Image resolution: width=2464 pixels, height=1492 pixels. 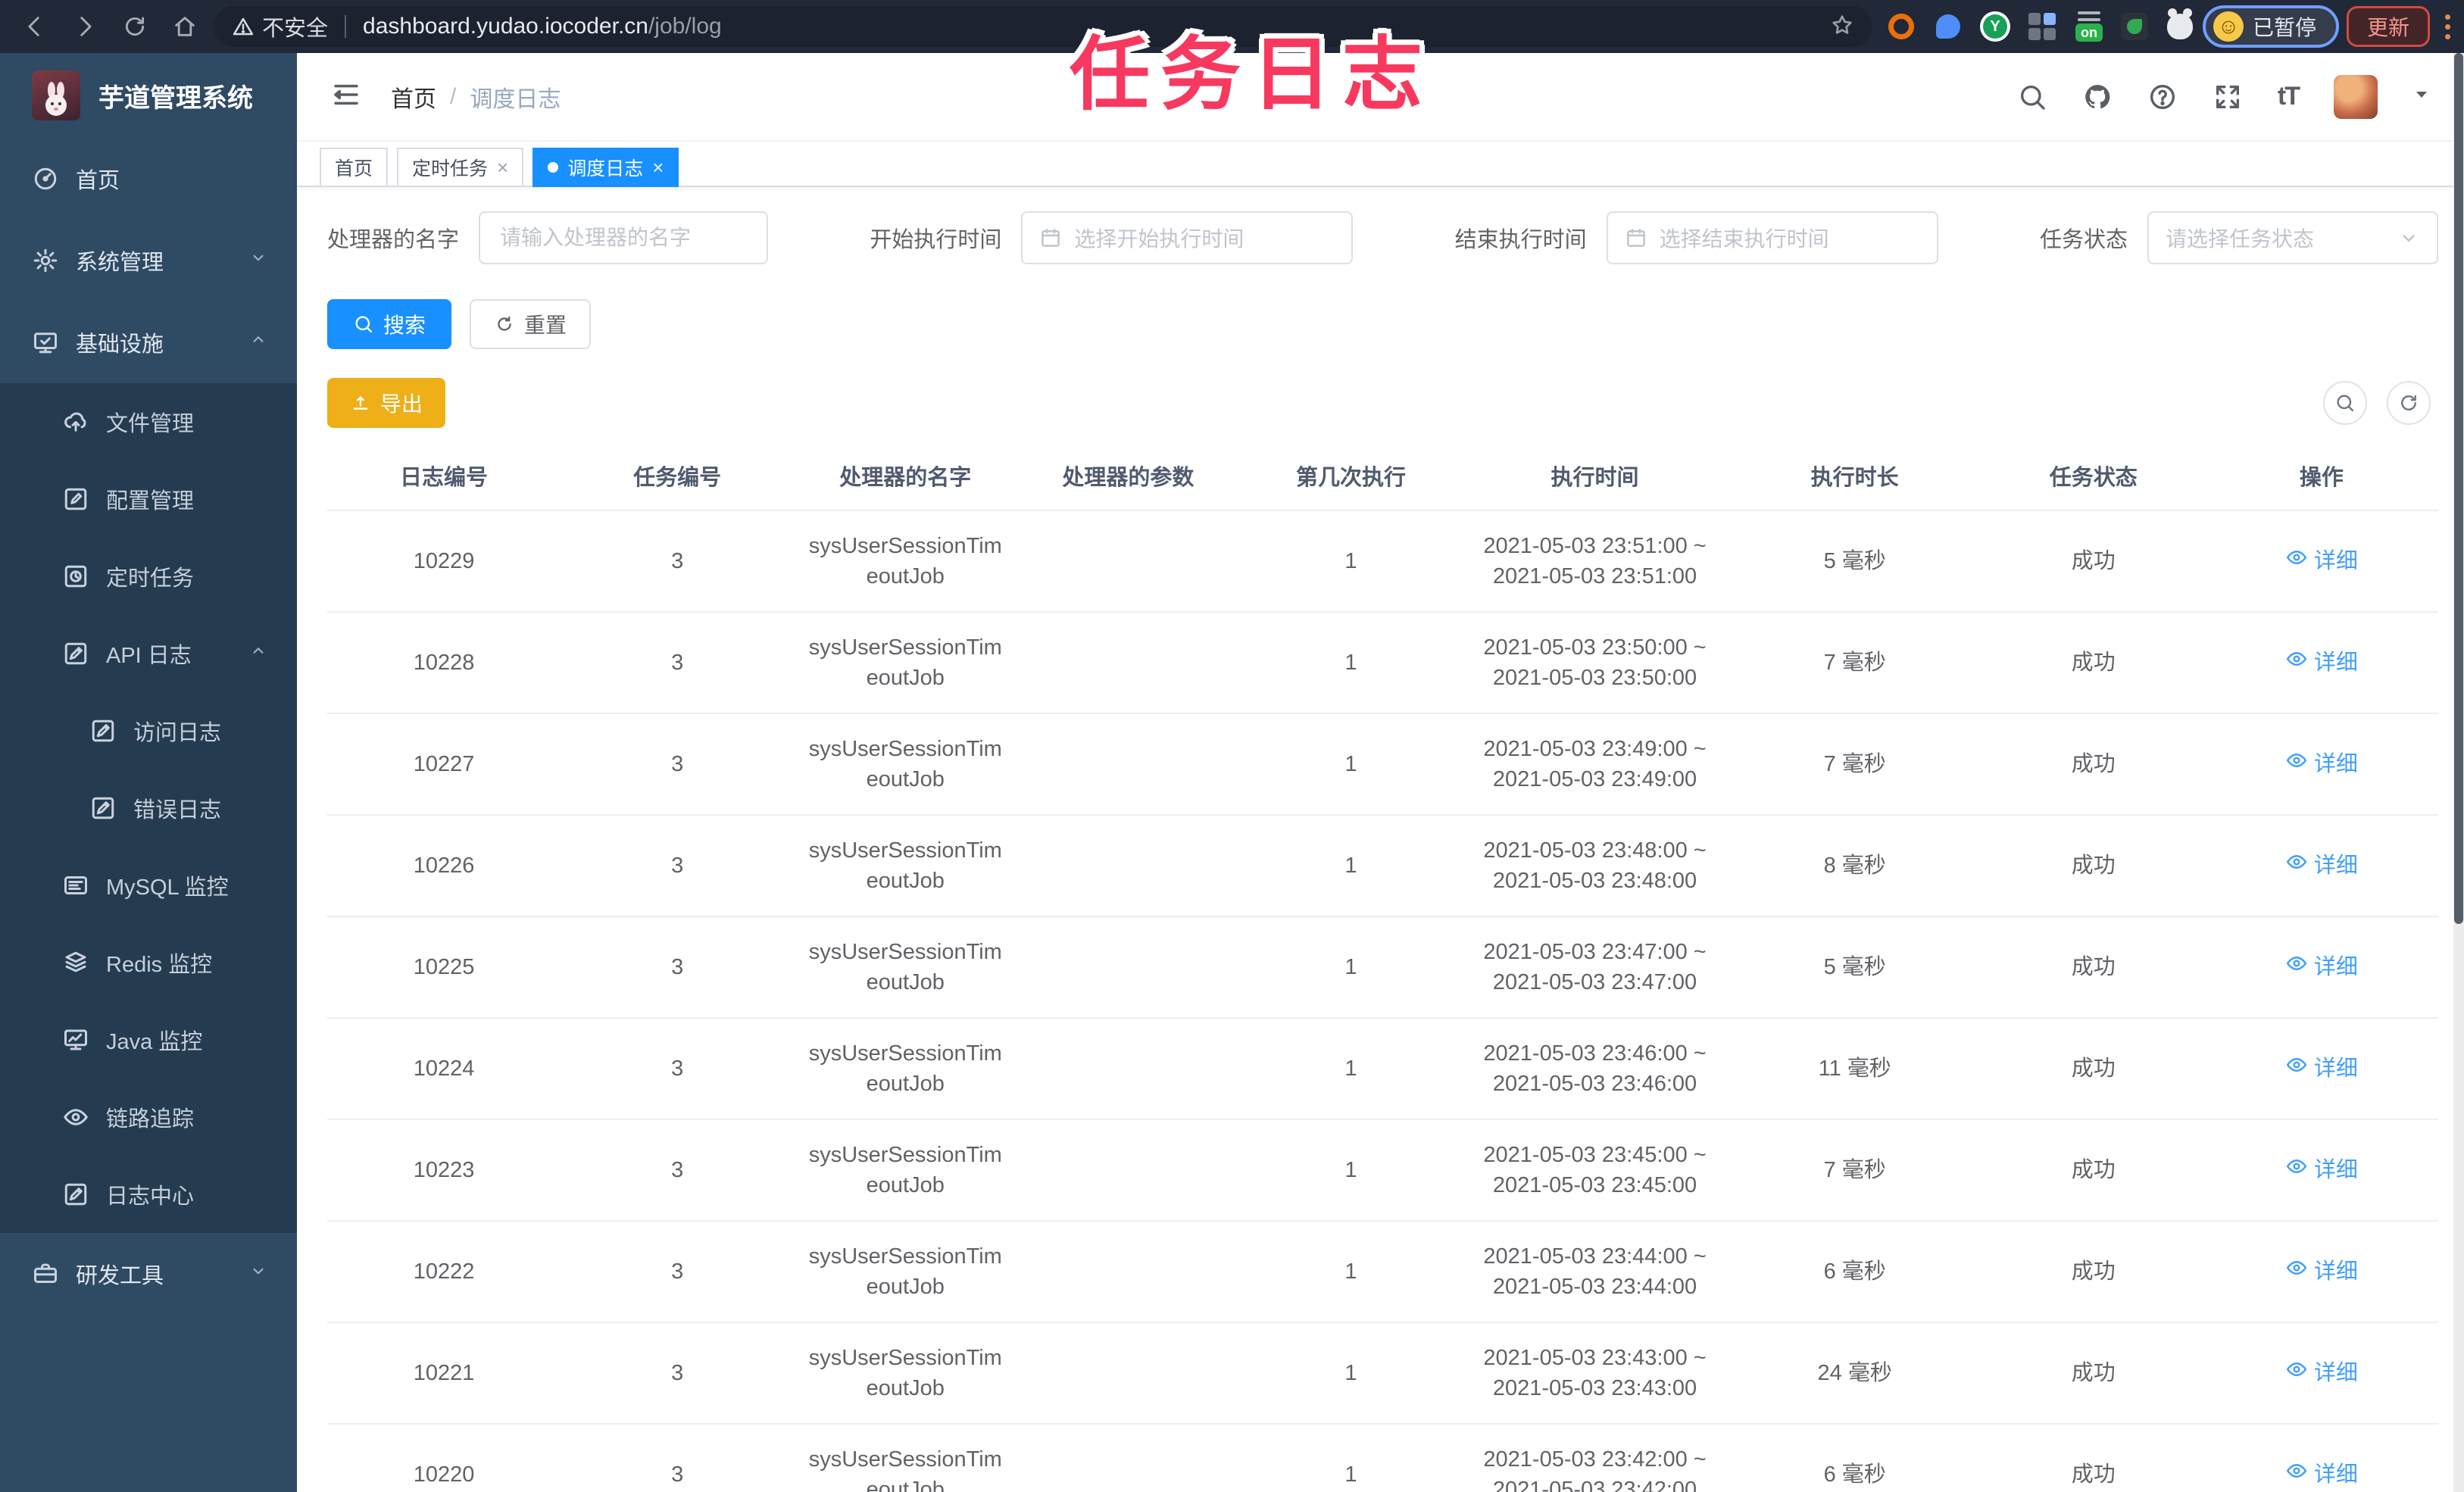 I want to click on extension-on-badge-icon: on, so click(x=2089, y=27).